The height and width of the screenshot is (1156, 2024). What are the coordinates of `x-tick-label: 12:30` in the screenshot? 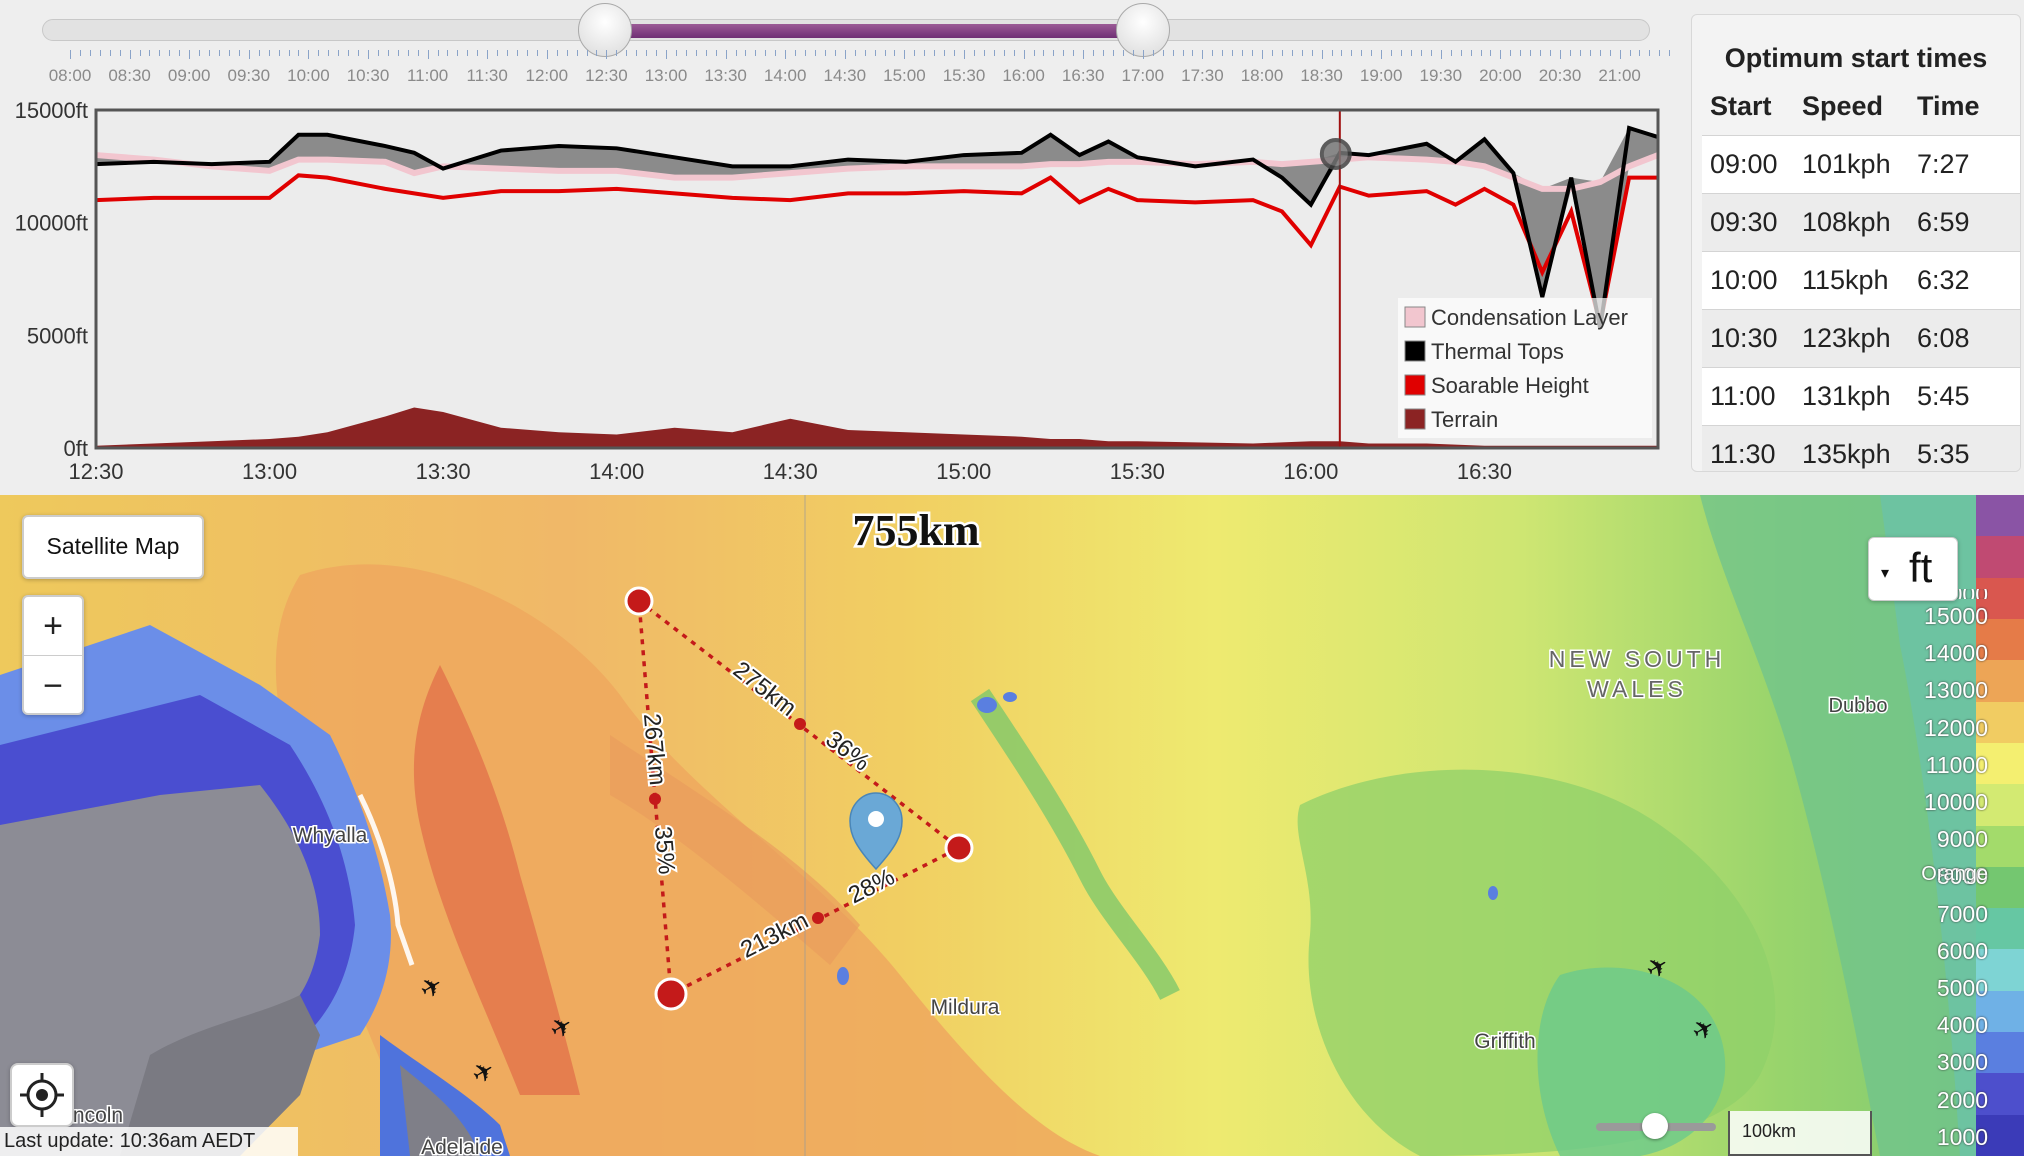 It's located at (95, 471).